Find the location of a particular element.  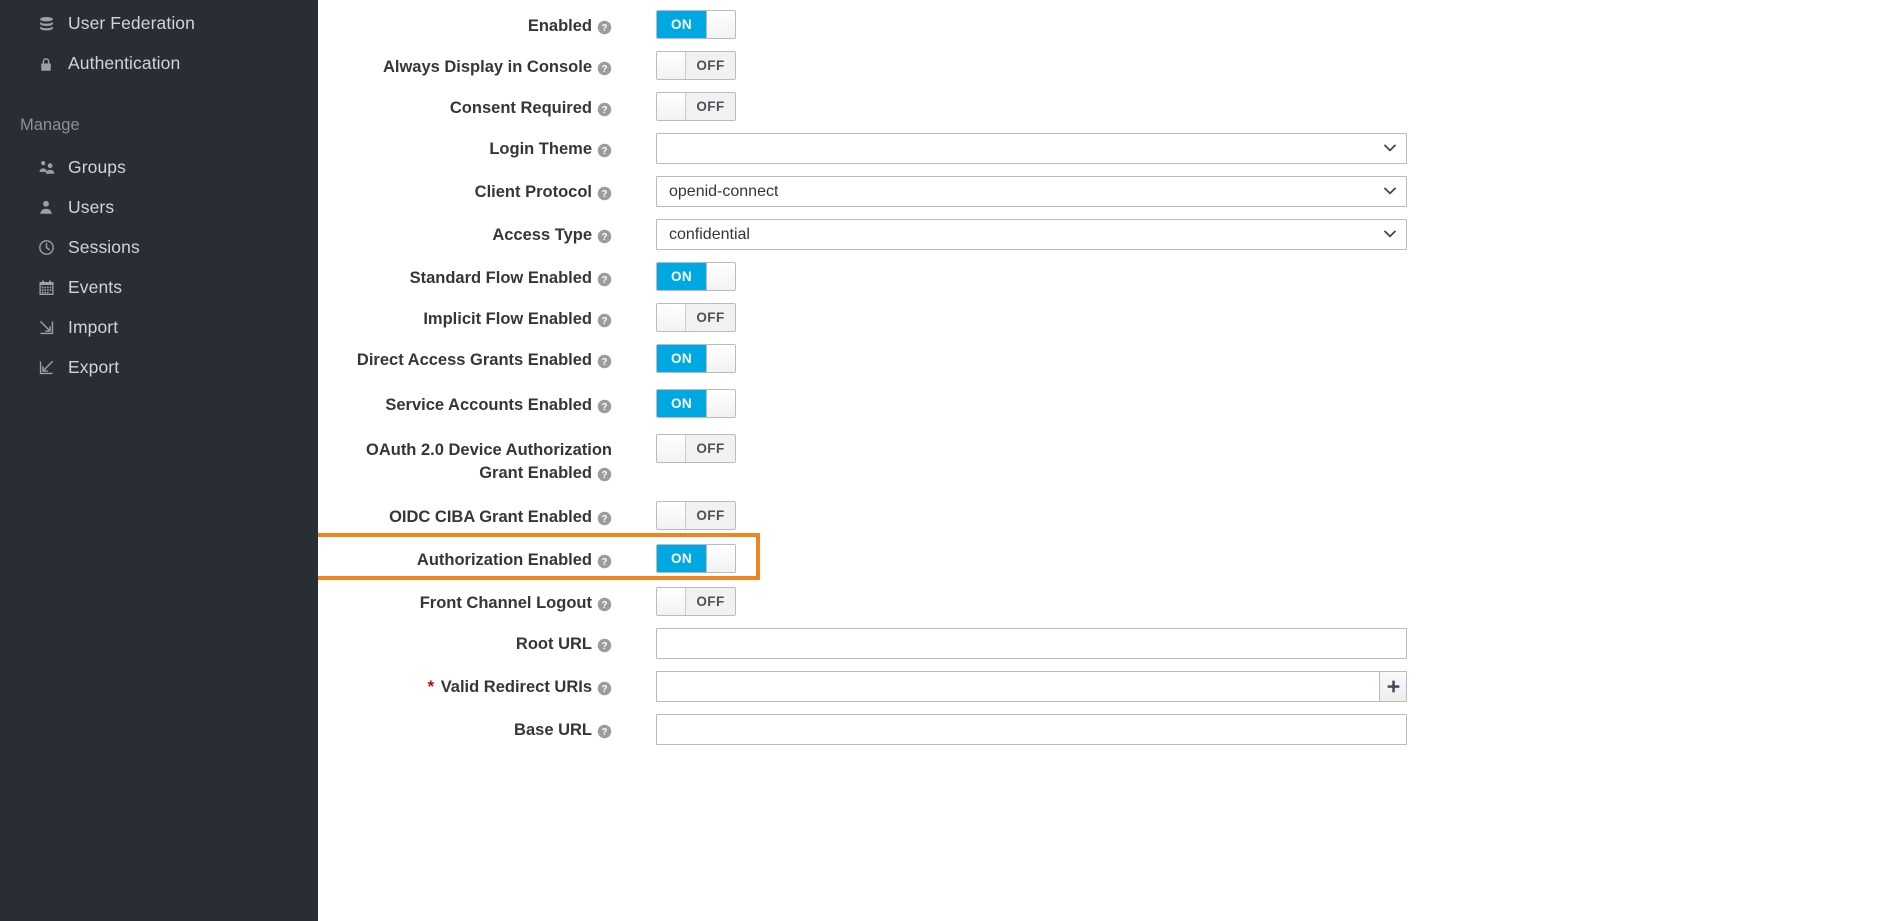

sidebar-item-export: Export is located at coordinates (159, 368).